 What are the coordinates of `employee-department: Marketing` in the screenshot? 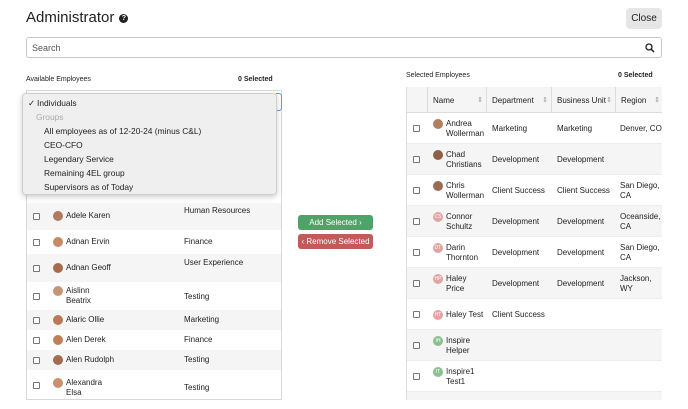 It's located at (202, 319).